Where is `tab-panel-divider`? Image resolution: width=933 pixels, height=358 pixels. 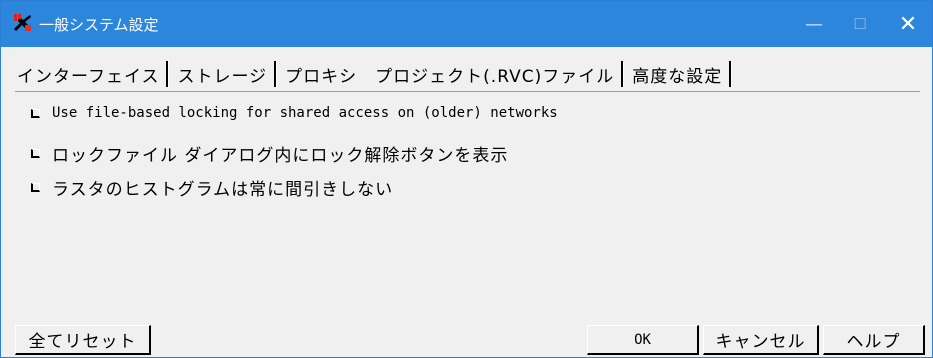 tab-panel-divider is located at coordinates (467, 91).